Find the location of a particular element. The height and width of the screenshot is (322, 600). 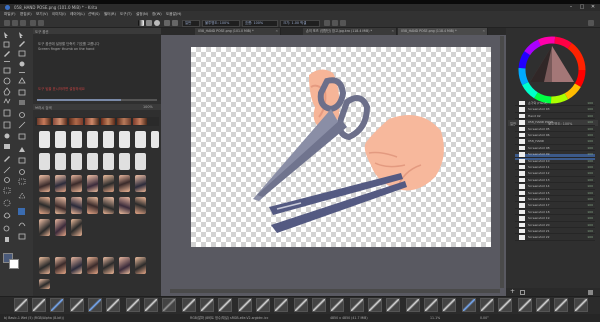

opacity-slider: 불투명도: 100% is located at coordinates (221, 23).